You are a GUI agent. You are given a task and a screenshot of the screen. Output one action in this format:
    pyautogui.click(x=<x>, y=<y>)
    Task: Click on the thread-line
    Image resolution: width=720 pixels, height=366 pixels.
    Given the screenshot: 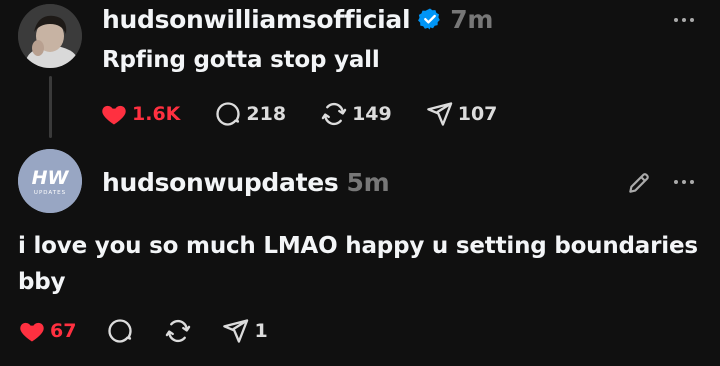 What is the action you would take?
    pyautogui.click(x=50, y=107)
    